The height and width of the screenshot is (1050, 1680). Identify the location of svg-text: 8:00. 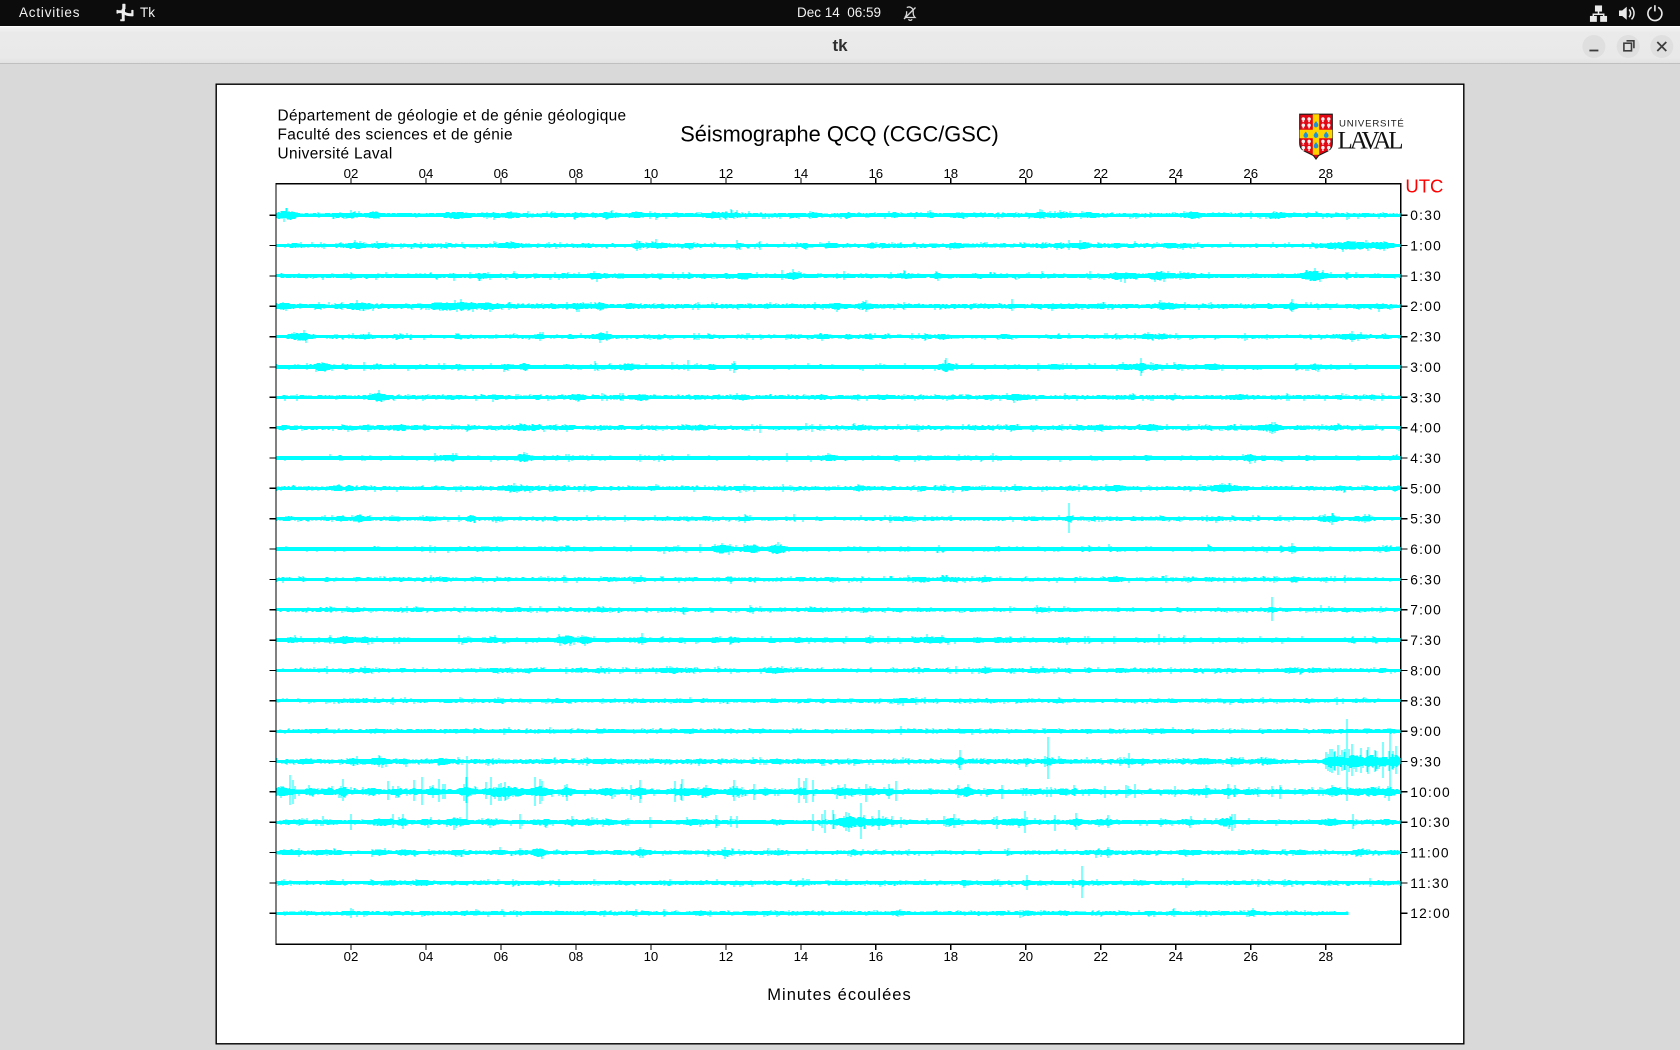
(1426, 670).